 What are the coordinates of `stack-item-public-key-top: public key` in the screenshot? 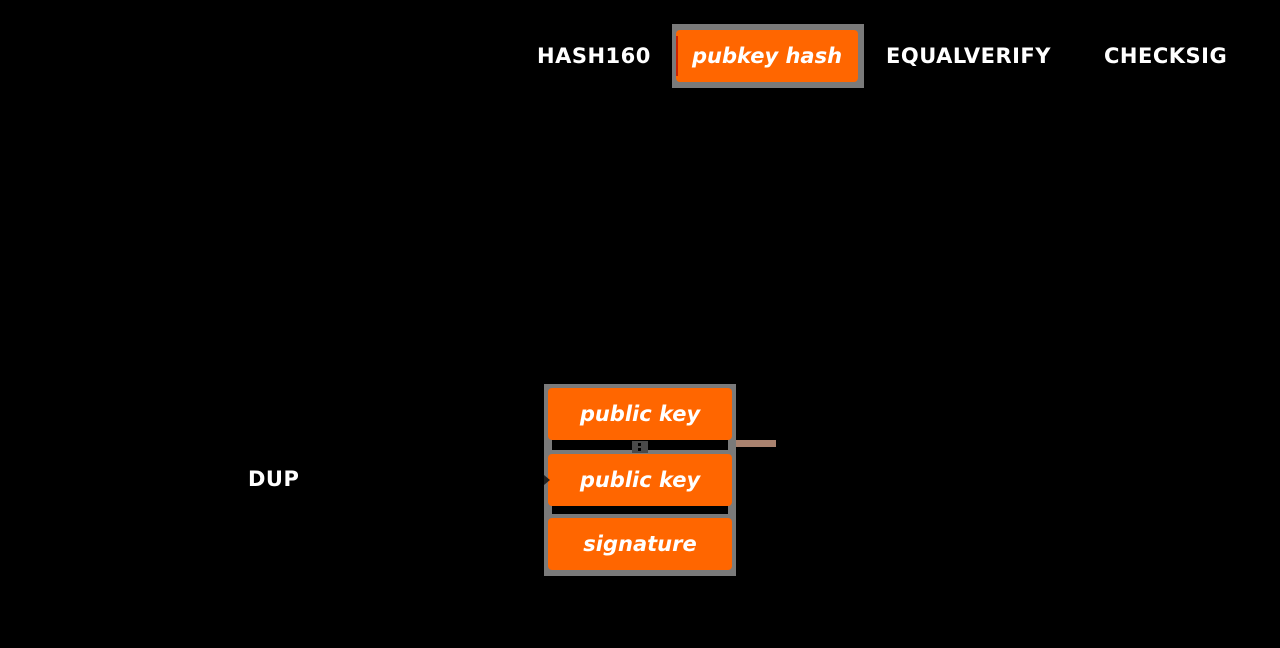 It's located at (640, 414).